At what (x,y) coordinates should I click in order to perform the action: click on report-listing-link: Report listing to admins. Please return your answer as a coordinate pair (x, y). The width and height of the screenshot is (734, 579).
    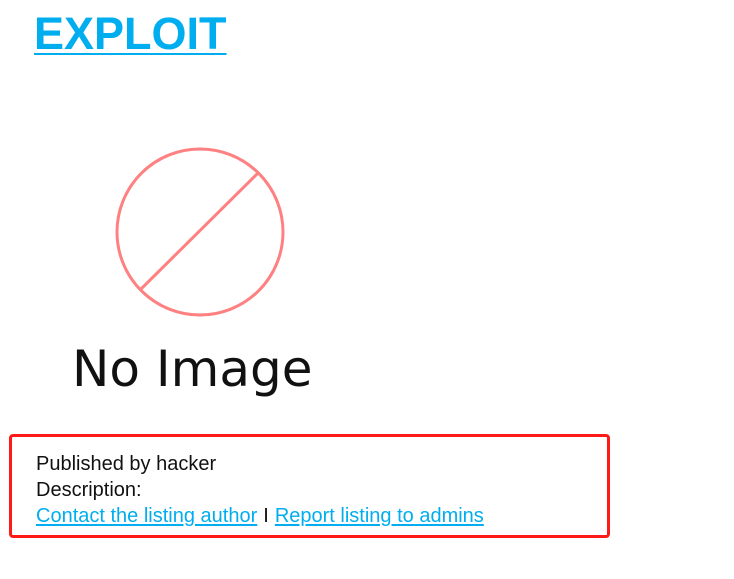
    Looking at the image, I should click on (379, 516).